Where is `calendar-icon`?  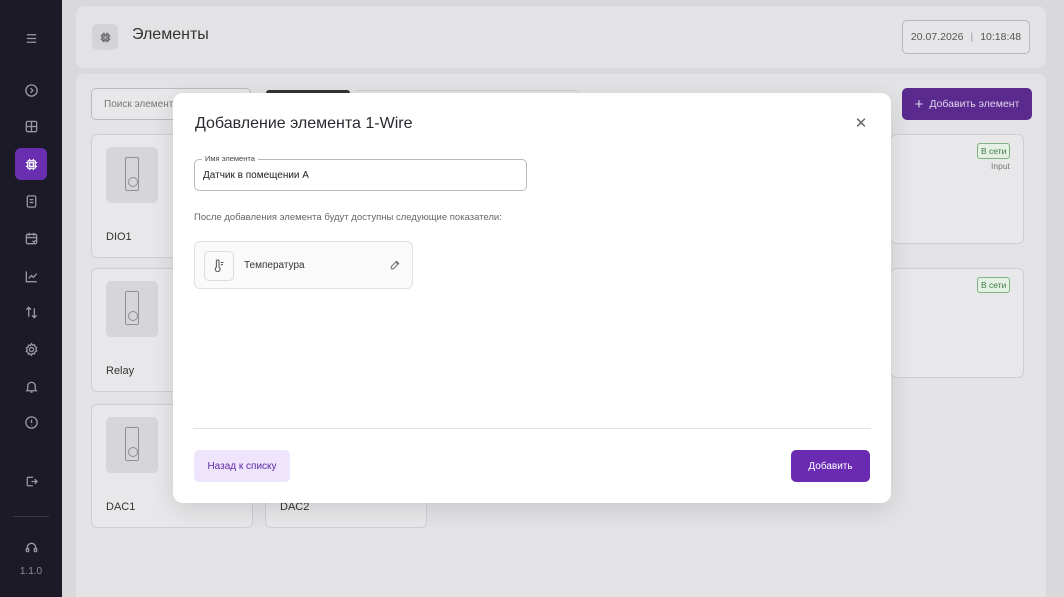 calendar-icon is located at coordinates (31, 238).